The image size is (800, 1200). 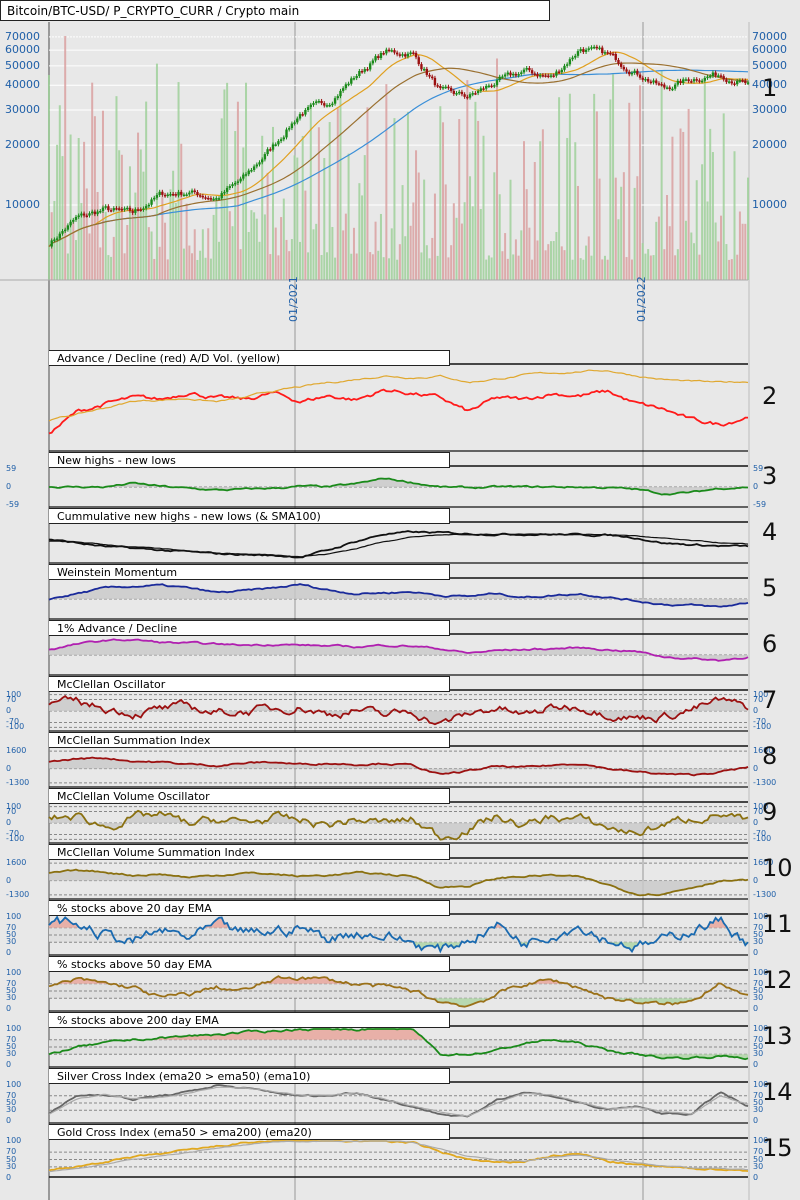 What do you see at coordinates (770, 812) in the screenshot?
I see `panel-number: 9` at bounding box center [770, 812].